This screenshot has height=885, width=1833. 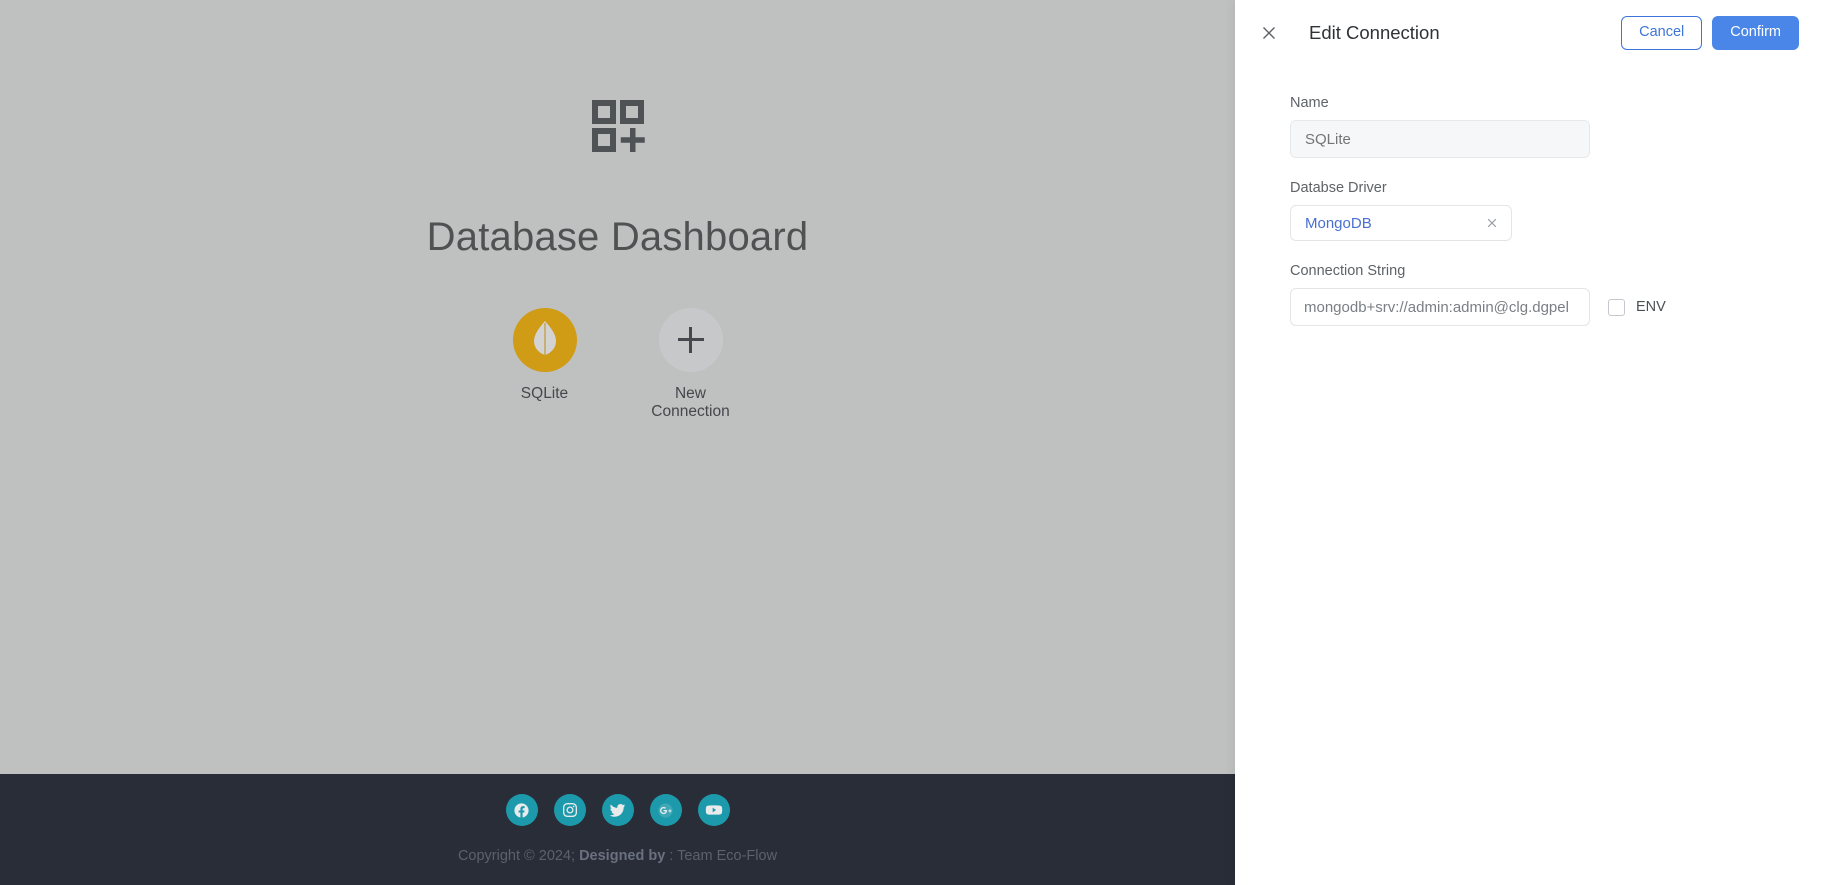 I want to click on connection-avatar, so click(x=544, y=340).